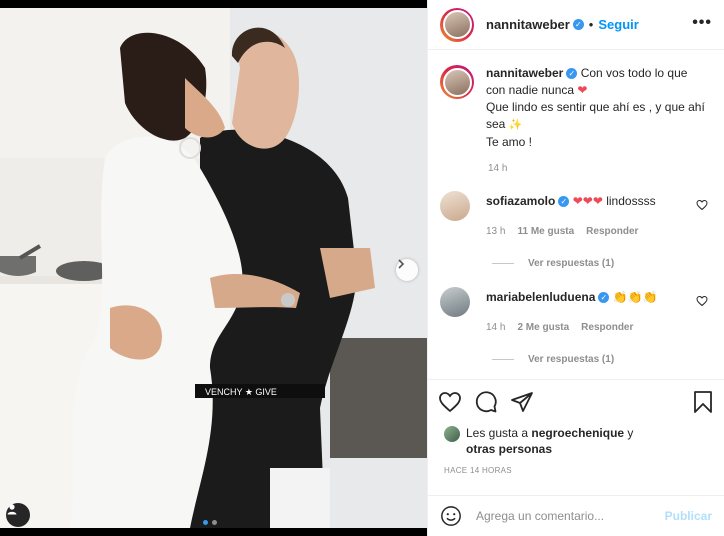 The height and width of the screenshot is (536, 724). Describe the element at coordinates (702, 23) in the screenshot. I see `more-options-icon: •••` at that location.